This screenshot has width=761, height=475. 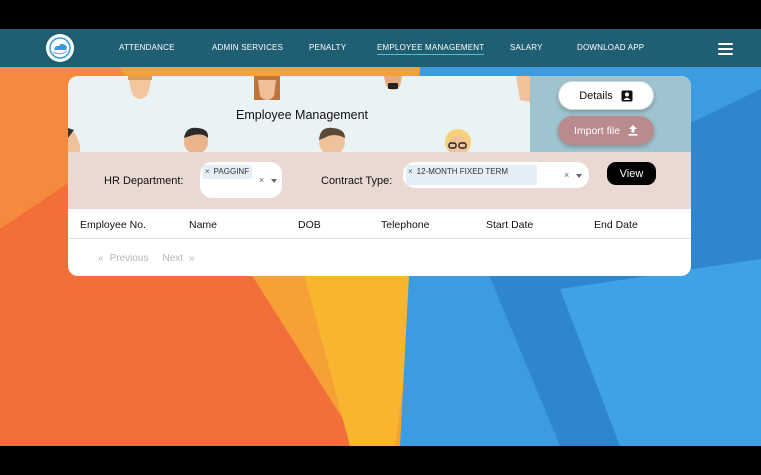 I want to click on previous-button: Previous, so click(x=129, y=258).